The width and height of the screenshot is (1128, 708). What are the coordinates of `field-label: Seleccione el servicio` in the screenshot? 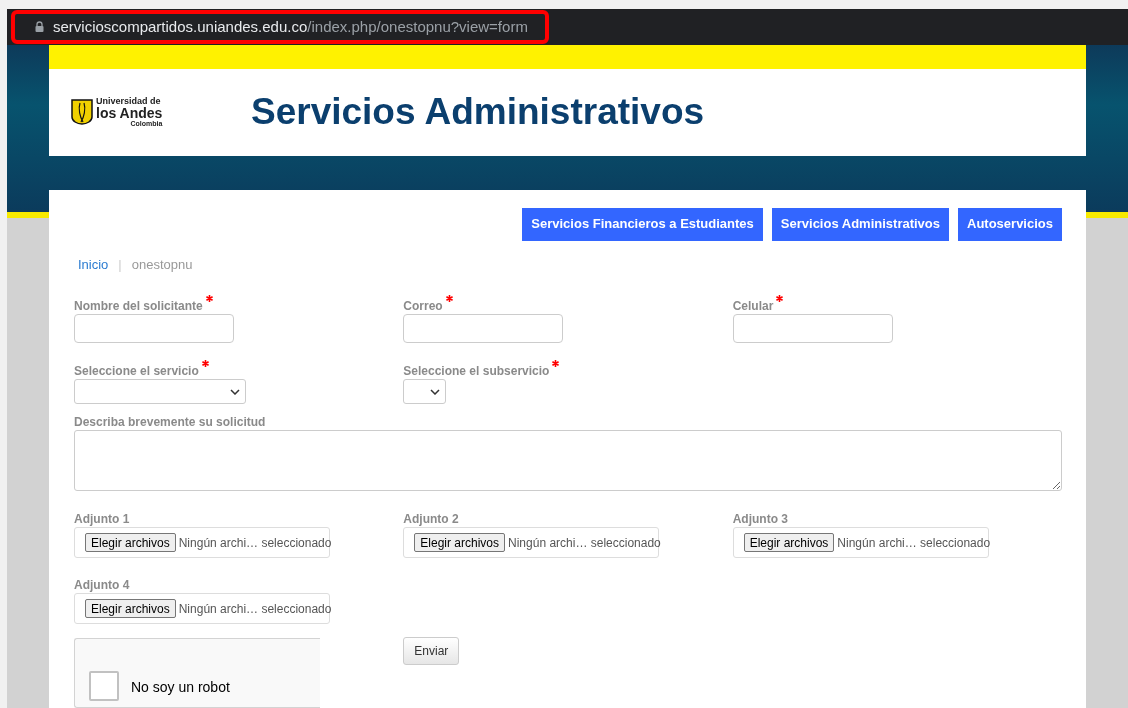 It's located at (136, 371).